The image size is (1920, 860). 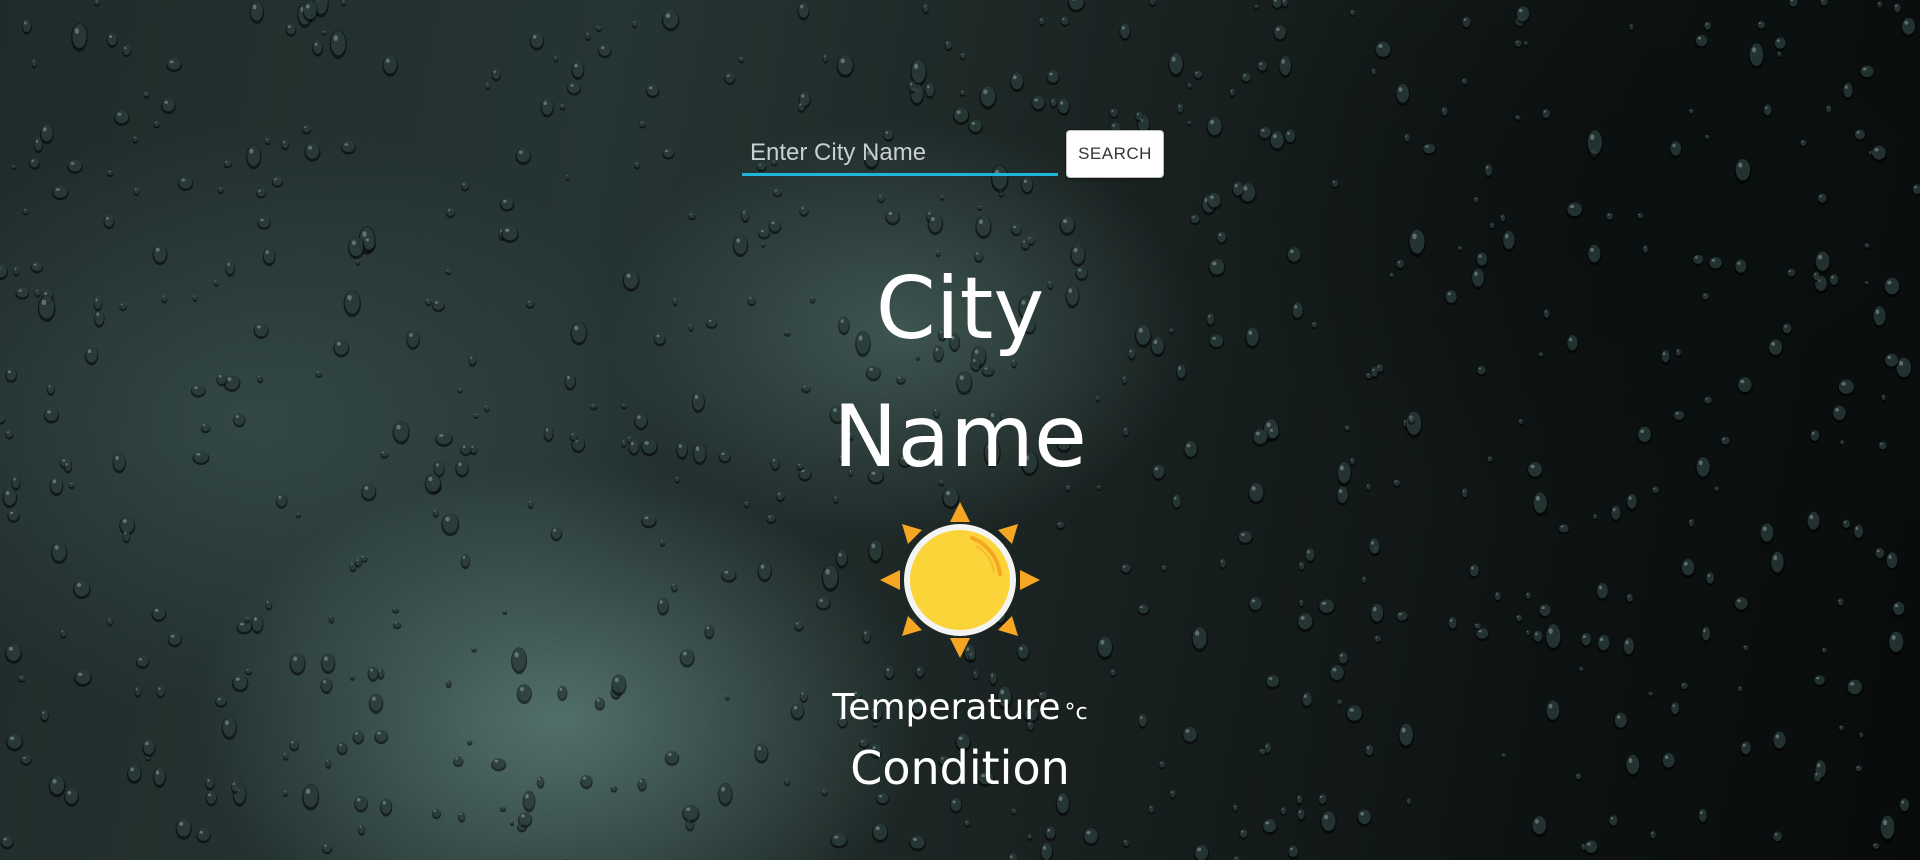 What do you see at coordinates (1115, 154) in the screenshot?
I see `search-button: SEARCH` at bounding box center [1115, 154].